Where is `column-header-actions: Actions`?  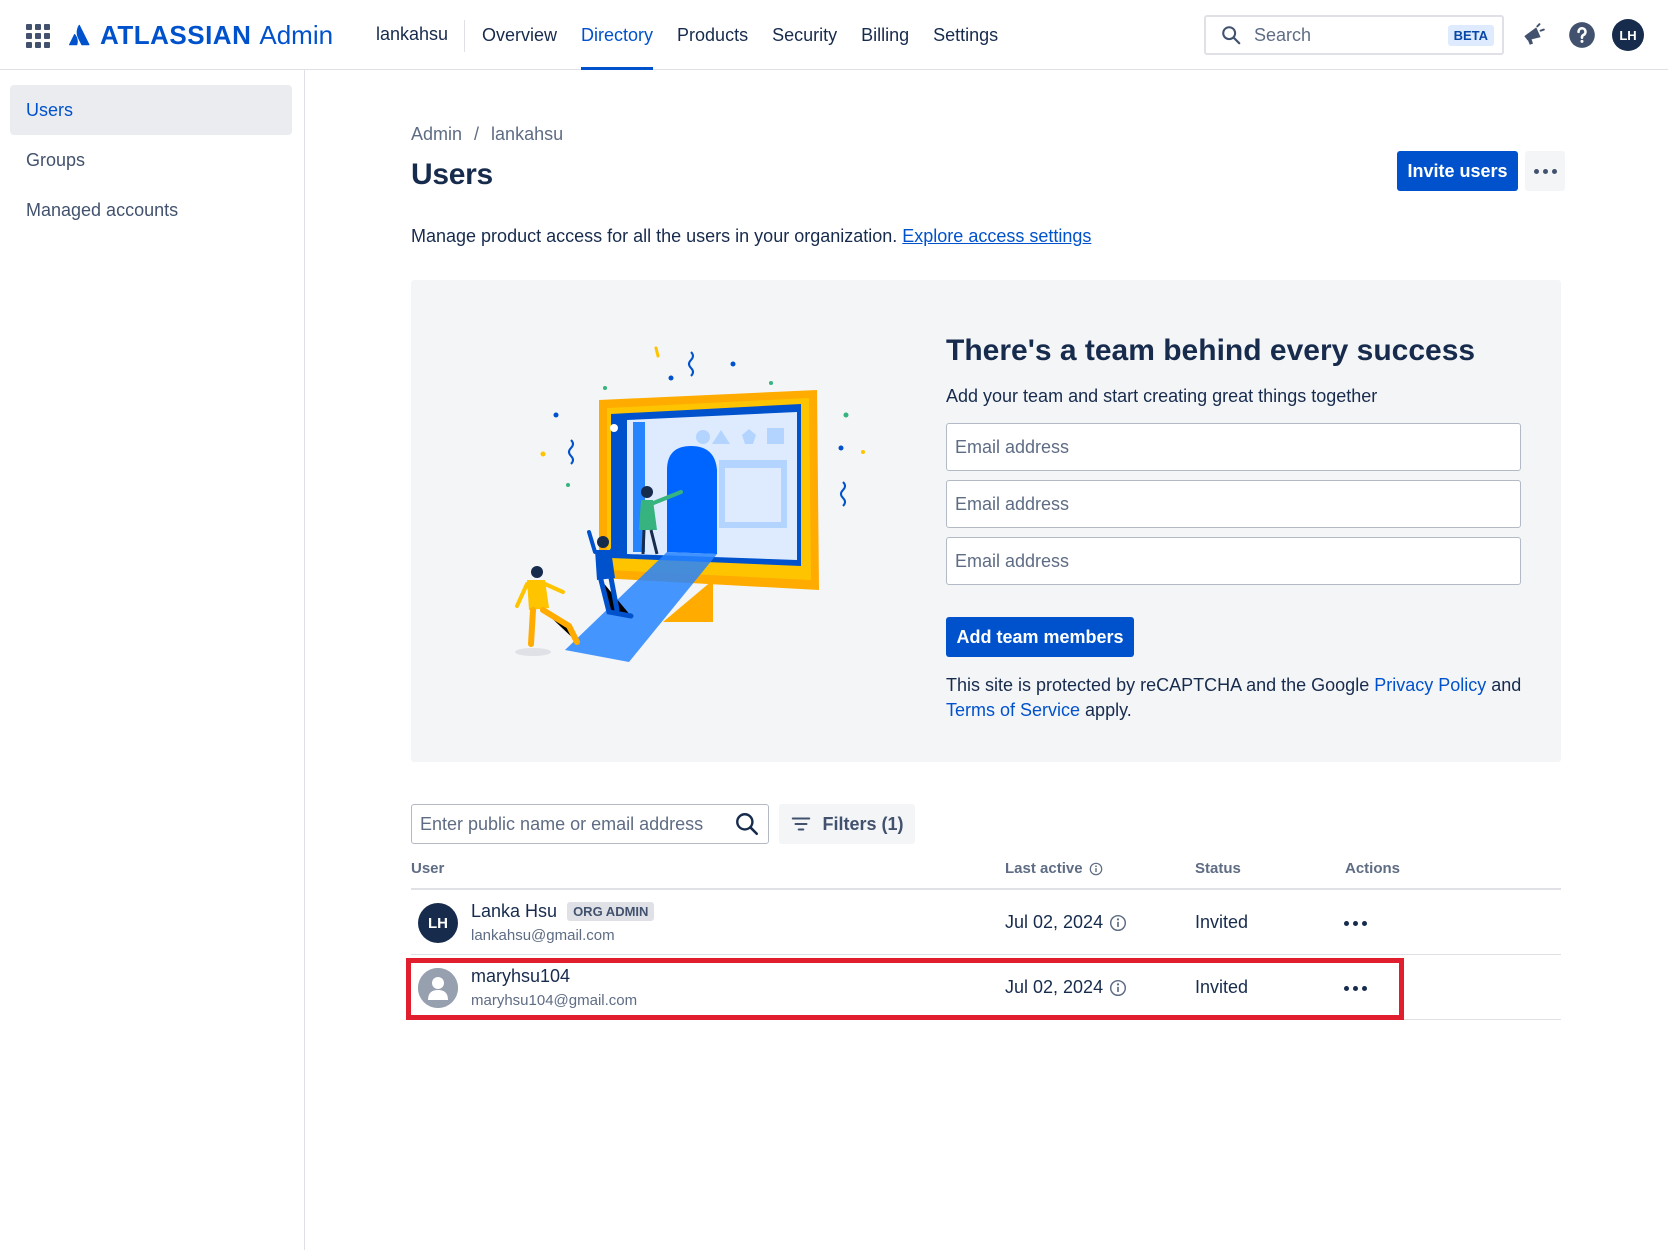 column-header-actions: Actions is located at coordinates (1372, 868).